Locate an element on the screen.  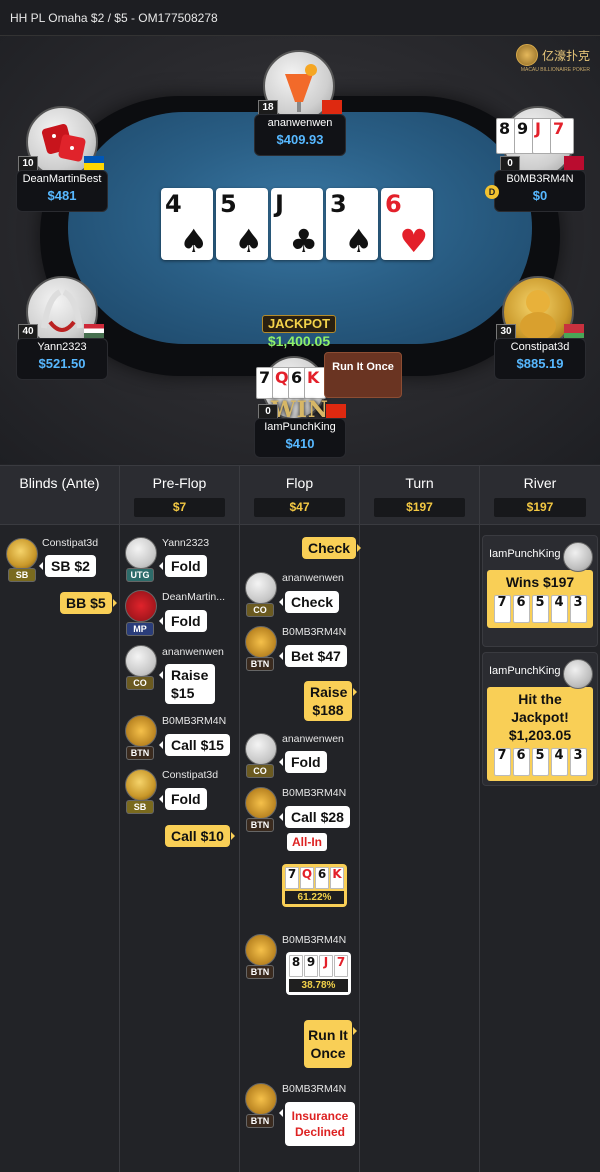
player-name: IamPunchKing is located at coordinates (300, 427).